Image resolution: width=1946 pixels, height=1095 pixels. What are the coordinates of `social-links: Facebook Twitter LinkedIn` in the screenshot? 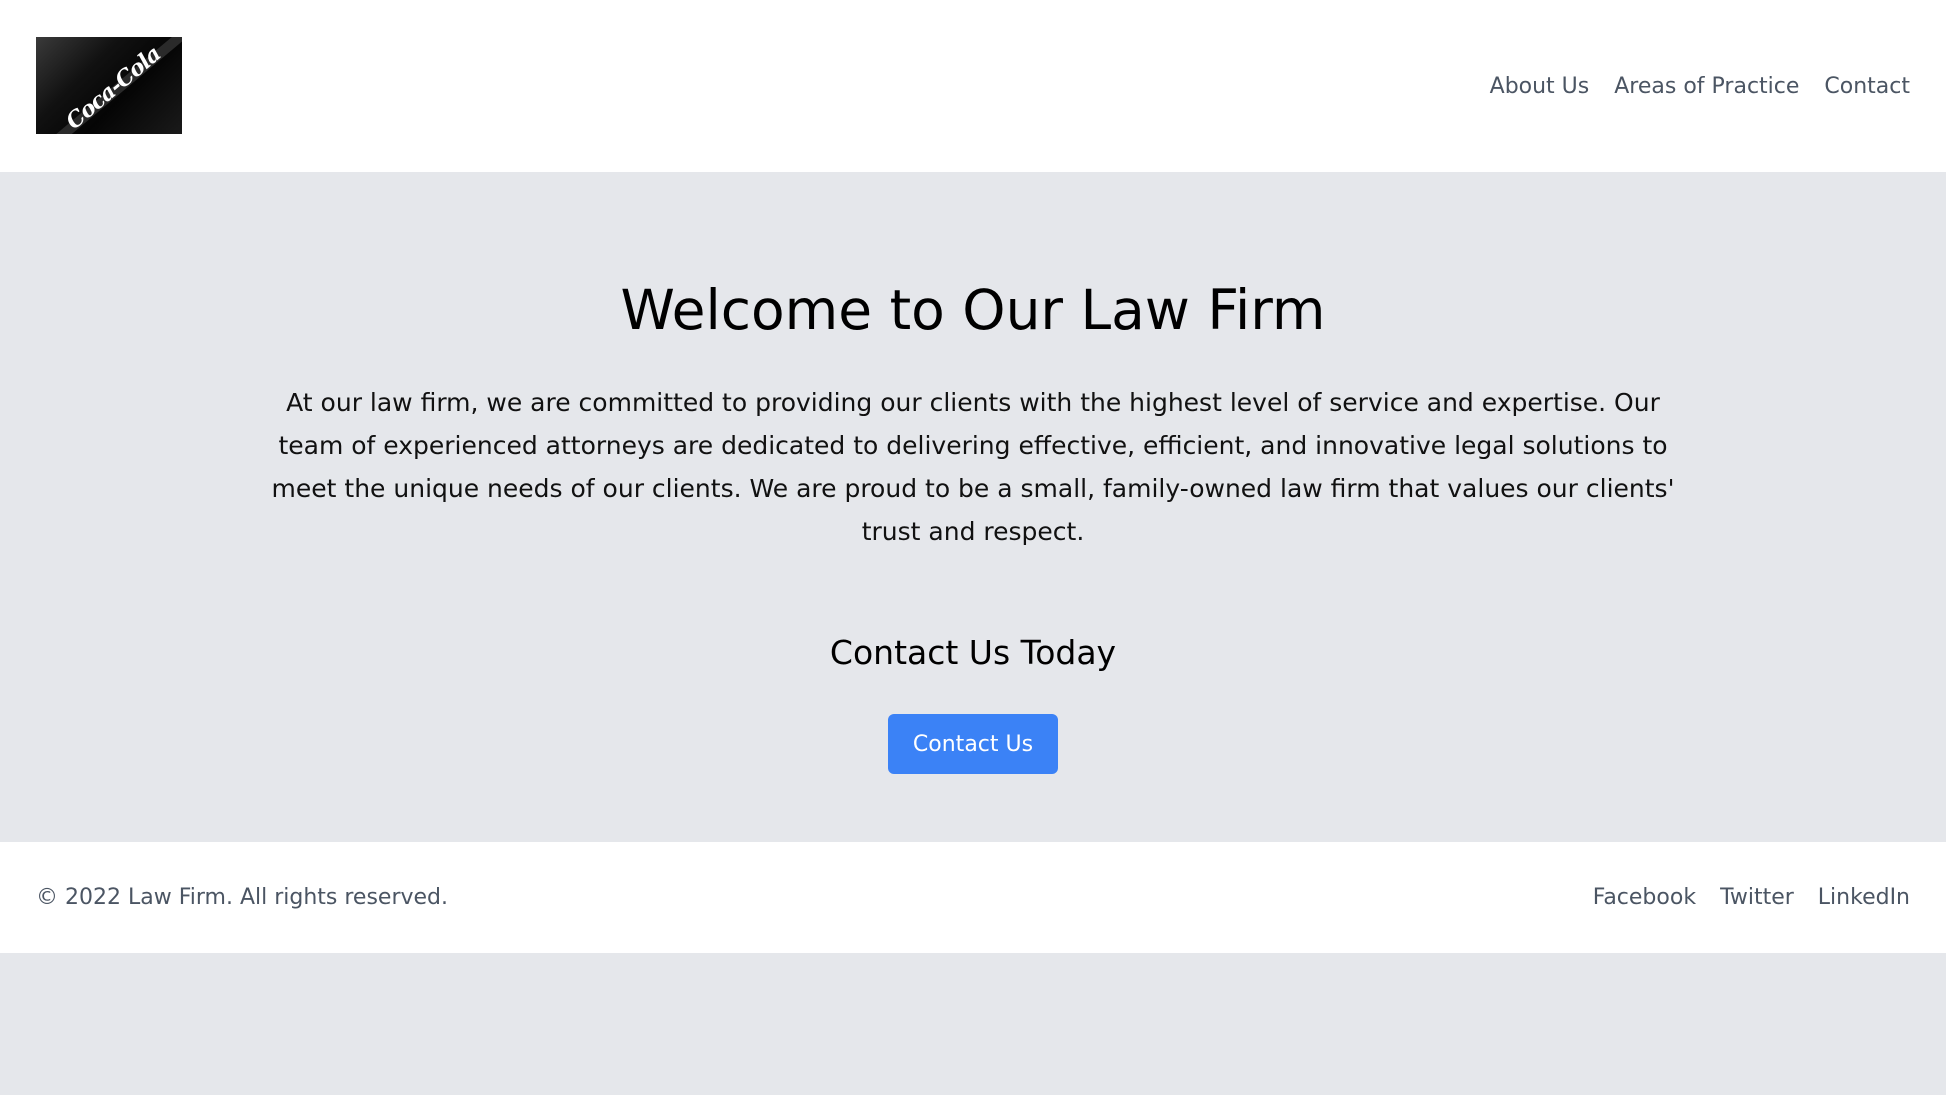 It's located at (1751, 897).